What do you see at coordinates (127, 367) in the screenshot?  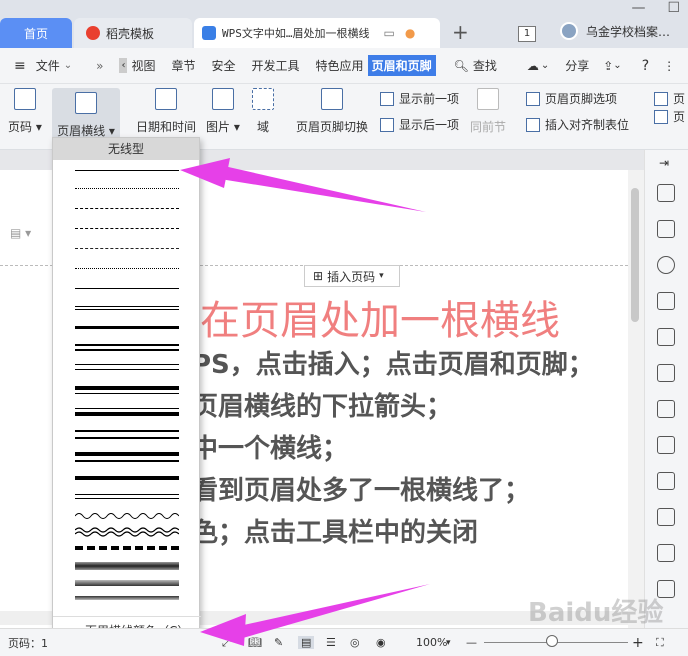 I see `line-style-triple` at bounding box center [127, 367].